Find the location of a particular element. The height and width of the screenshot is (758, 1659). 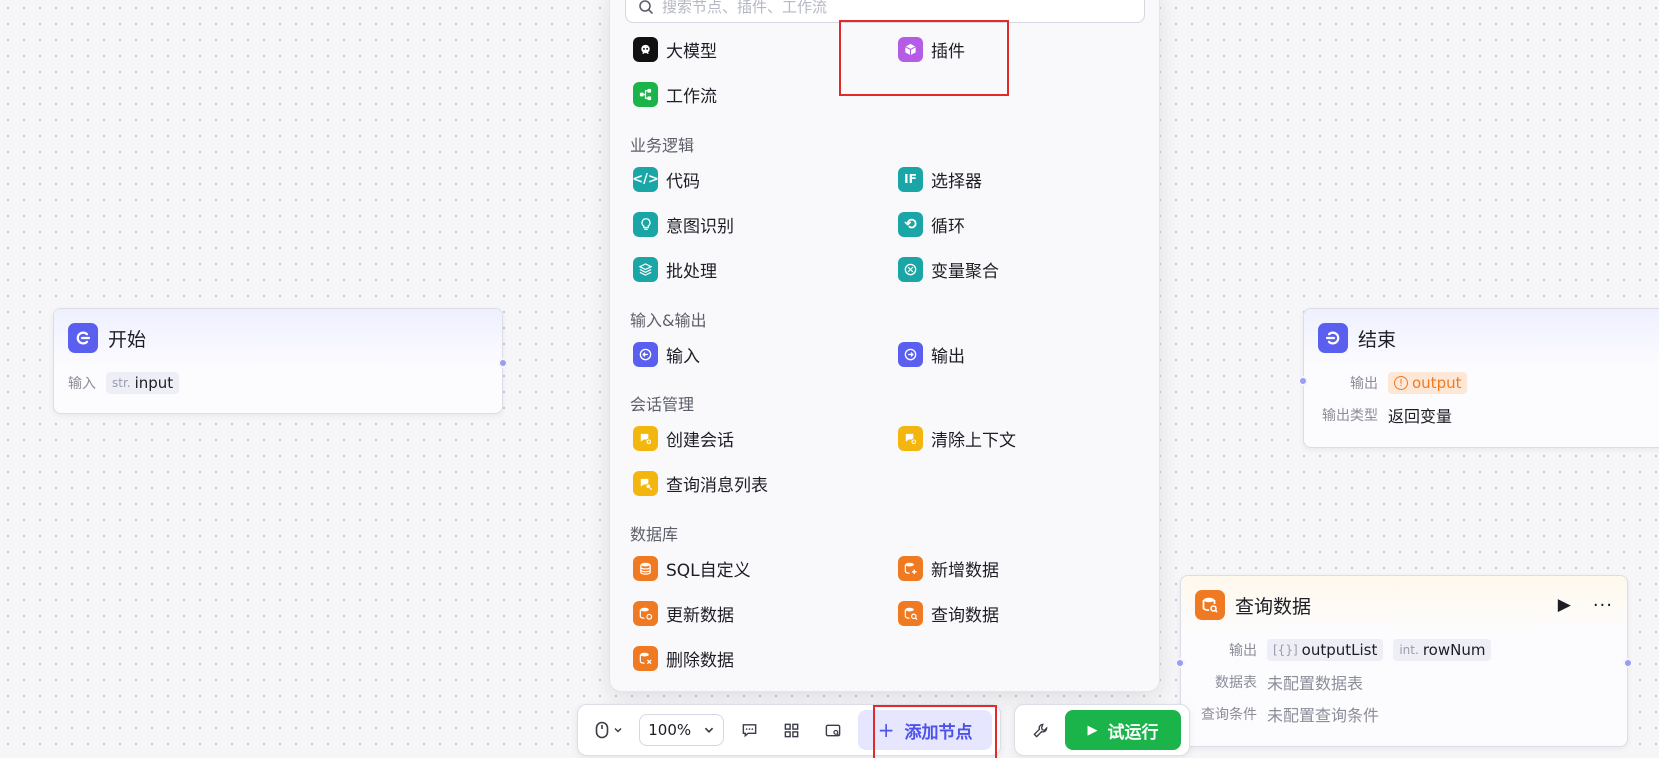

node-item-add-data: 新增数据 is located at coordinates (948, 568).